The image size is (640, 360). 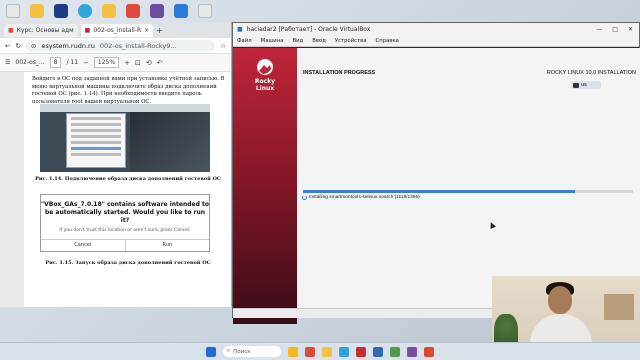 I want to click on pdf-toolbar: ☰ 002-os_... 8 / 11 − 125% + ⊡ ⟲ ↶, so click(x=115, y=63).